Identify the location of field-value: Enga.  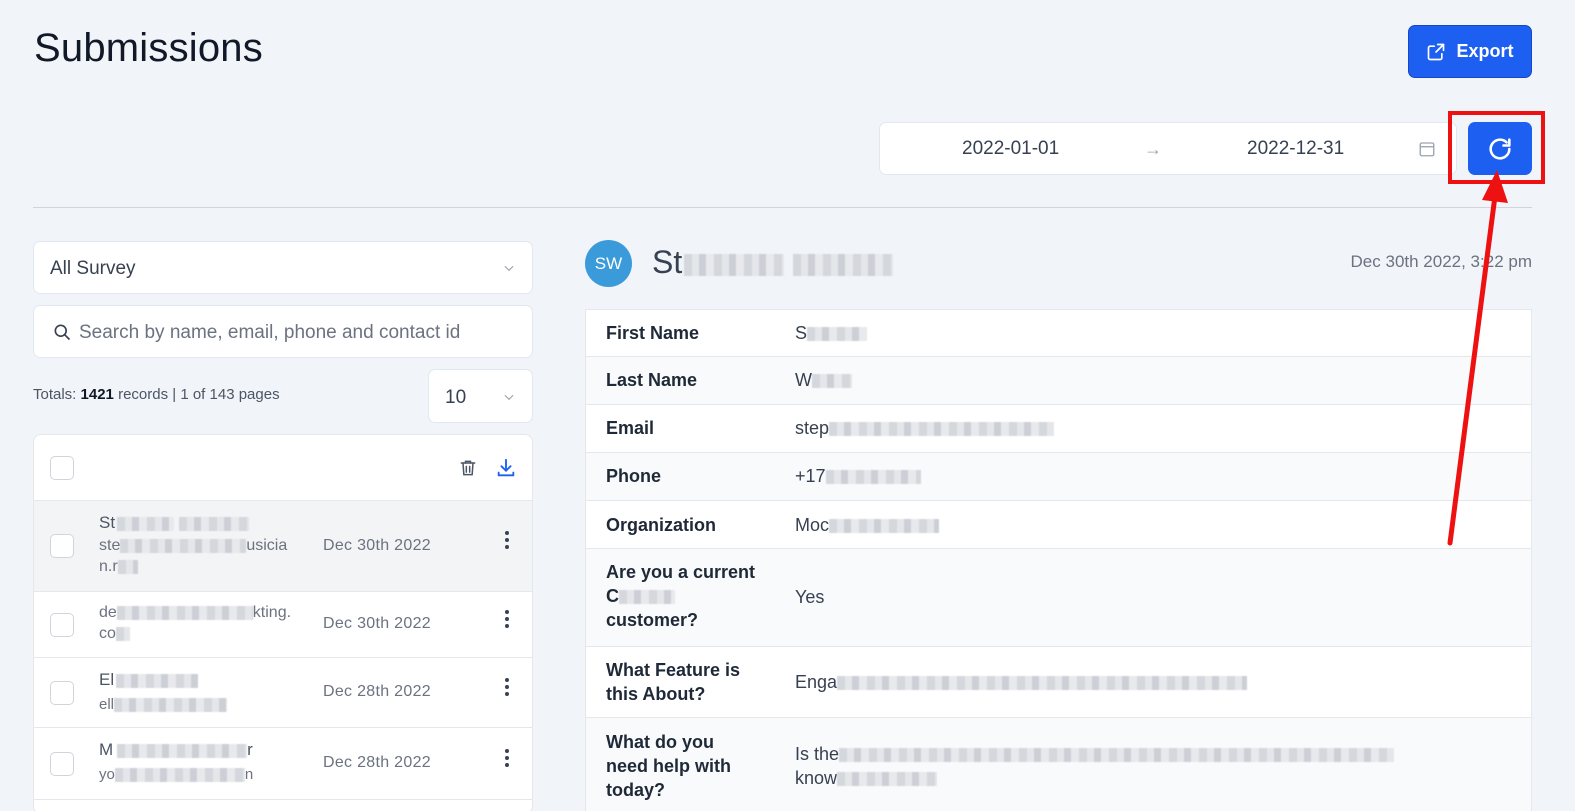
(816, 682).